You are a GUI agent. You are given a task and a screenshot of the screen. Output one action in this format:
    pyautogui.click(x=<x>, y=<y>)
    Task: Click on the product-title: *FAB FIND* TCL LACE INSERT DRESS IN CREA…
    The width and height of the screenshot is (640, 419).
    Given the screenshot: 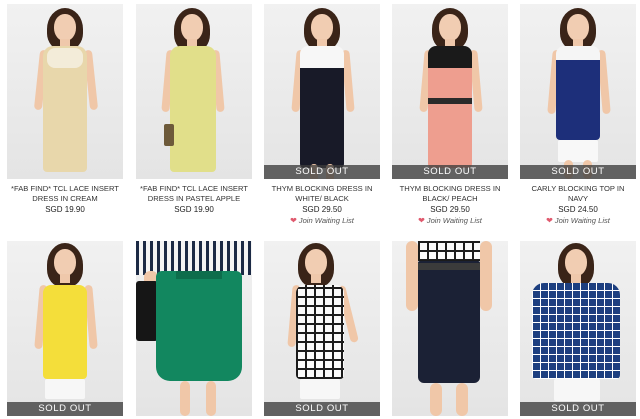 What is the action you would take?
    pyautogui.click(x=65, y=194)
    